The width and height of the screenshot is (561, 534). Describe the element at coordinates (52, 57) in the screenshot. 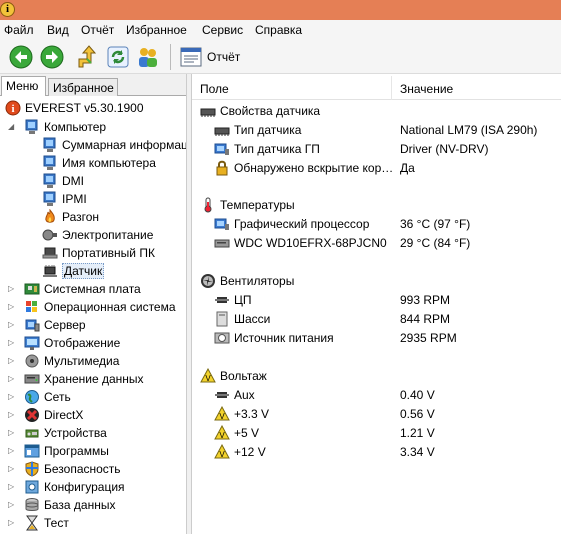

I see `forward-arrow-icon` at that location.